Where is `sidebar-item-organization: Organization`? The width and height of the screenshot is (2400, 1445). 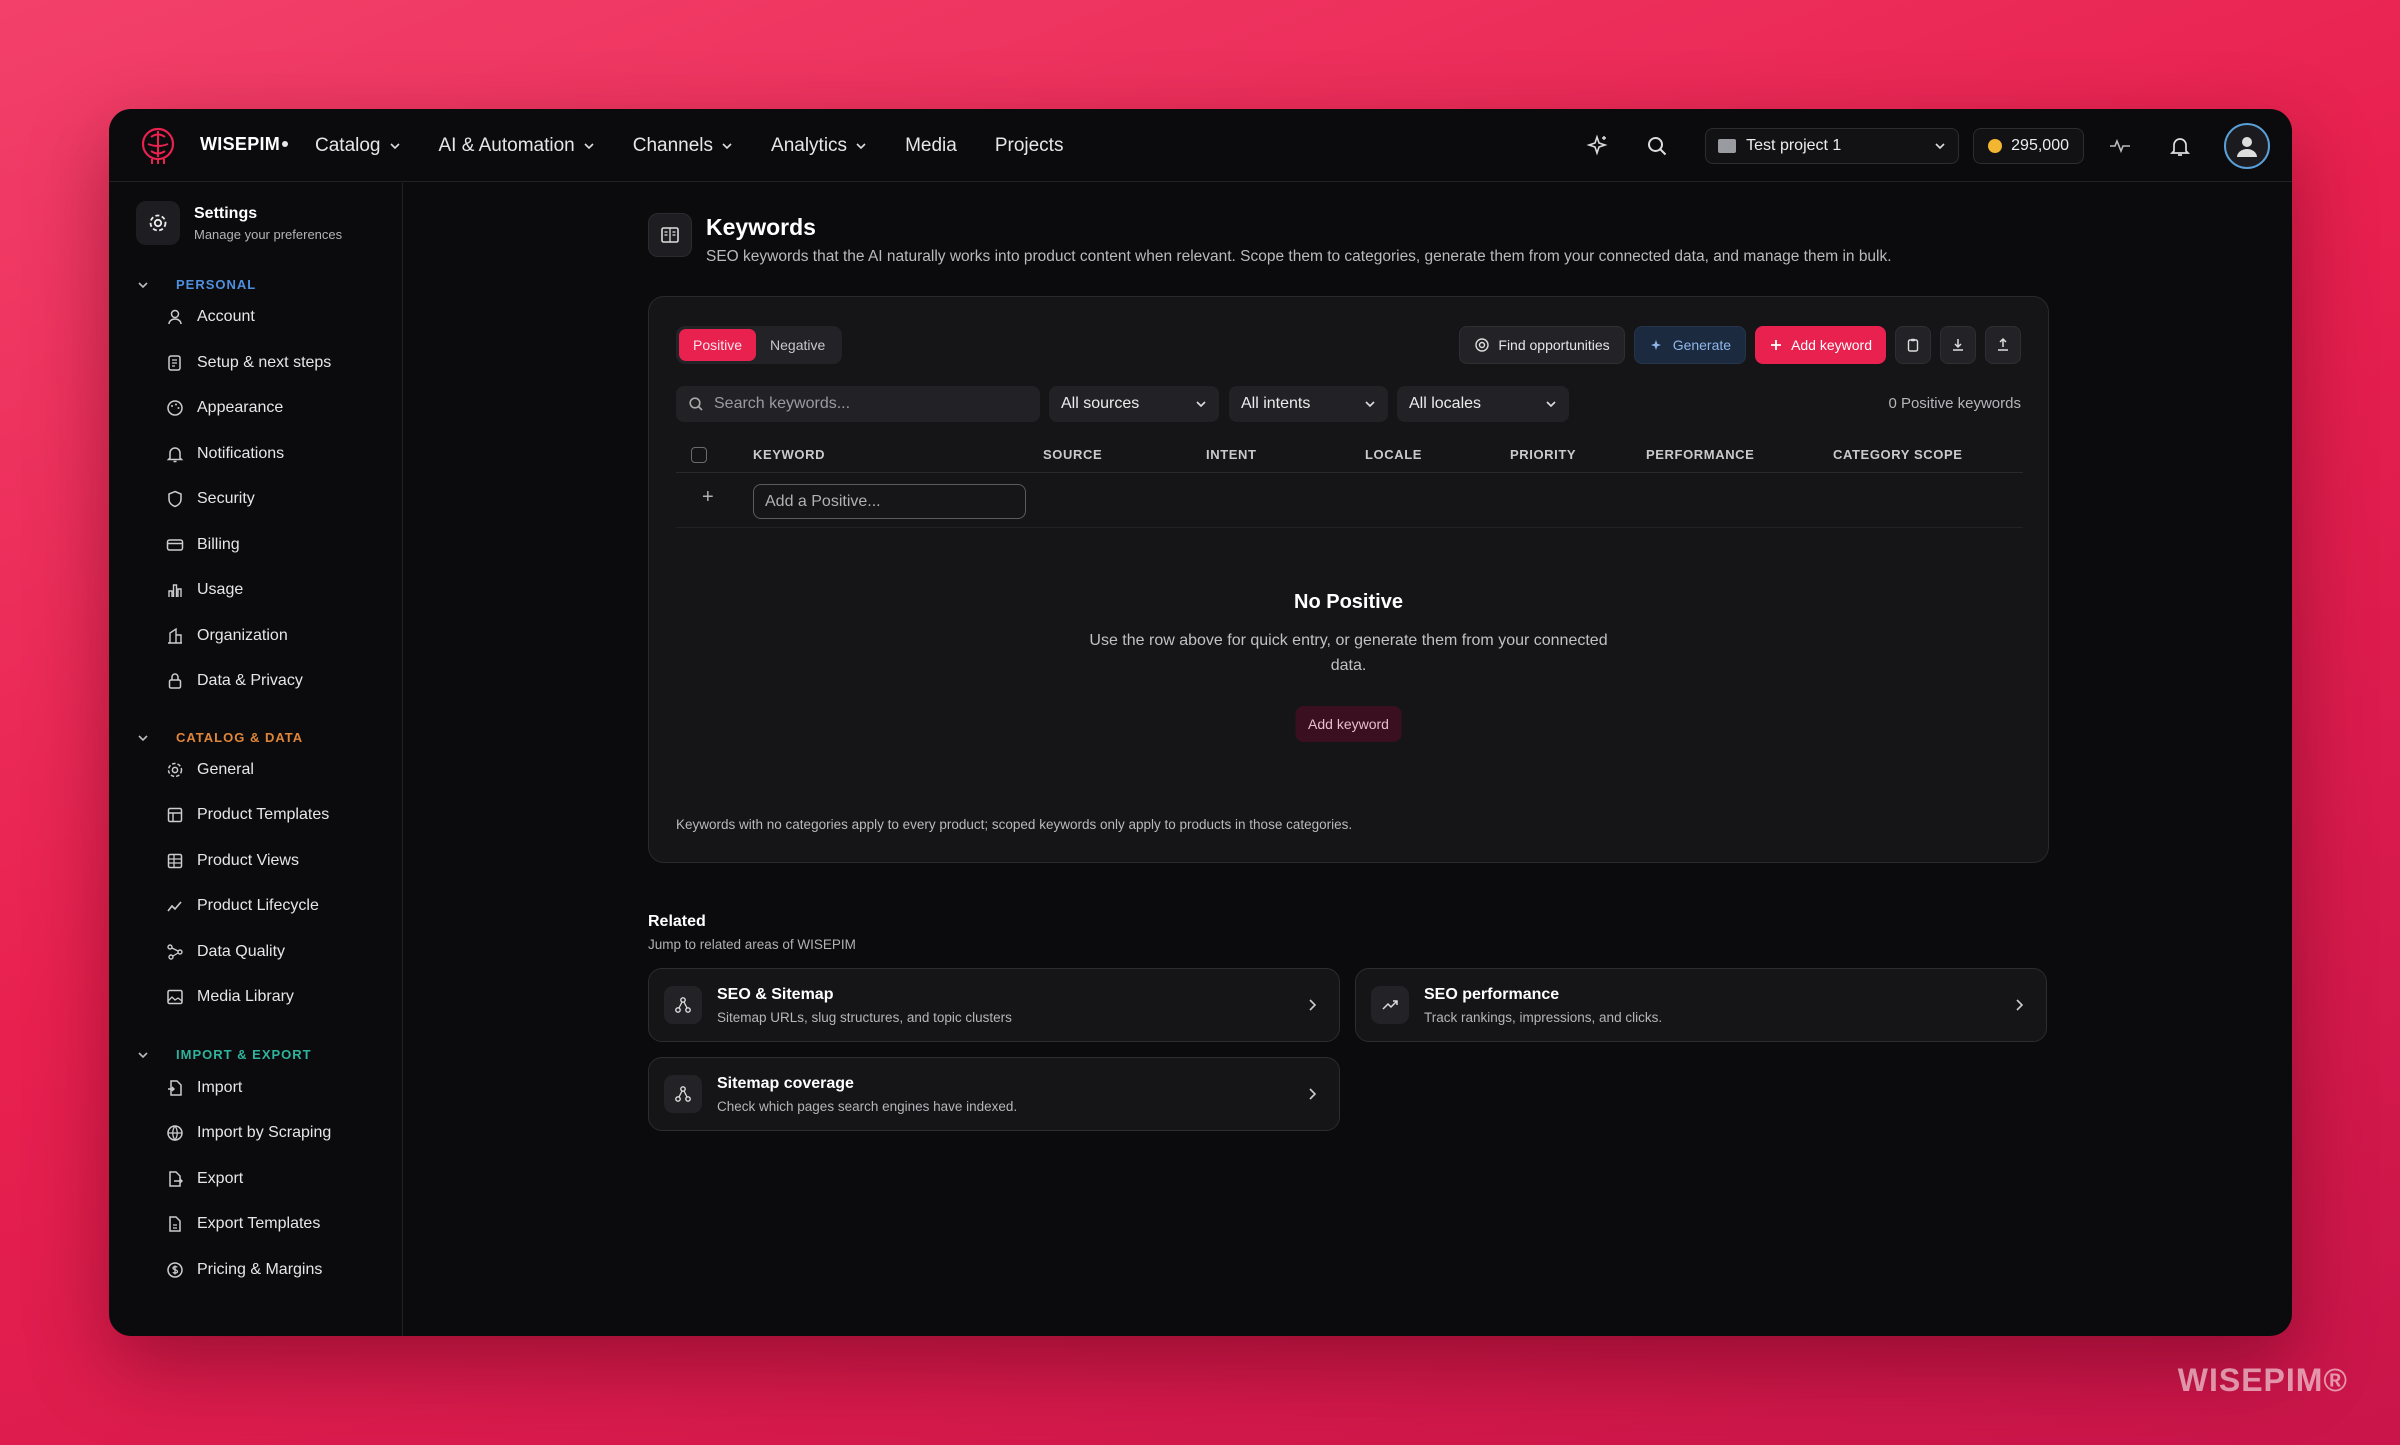
sidebar-item-organization: Organization is located at coordinates (226, 636).